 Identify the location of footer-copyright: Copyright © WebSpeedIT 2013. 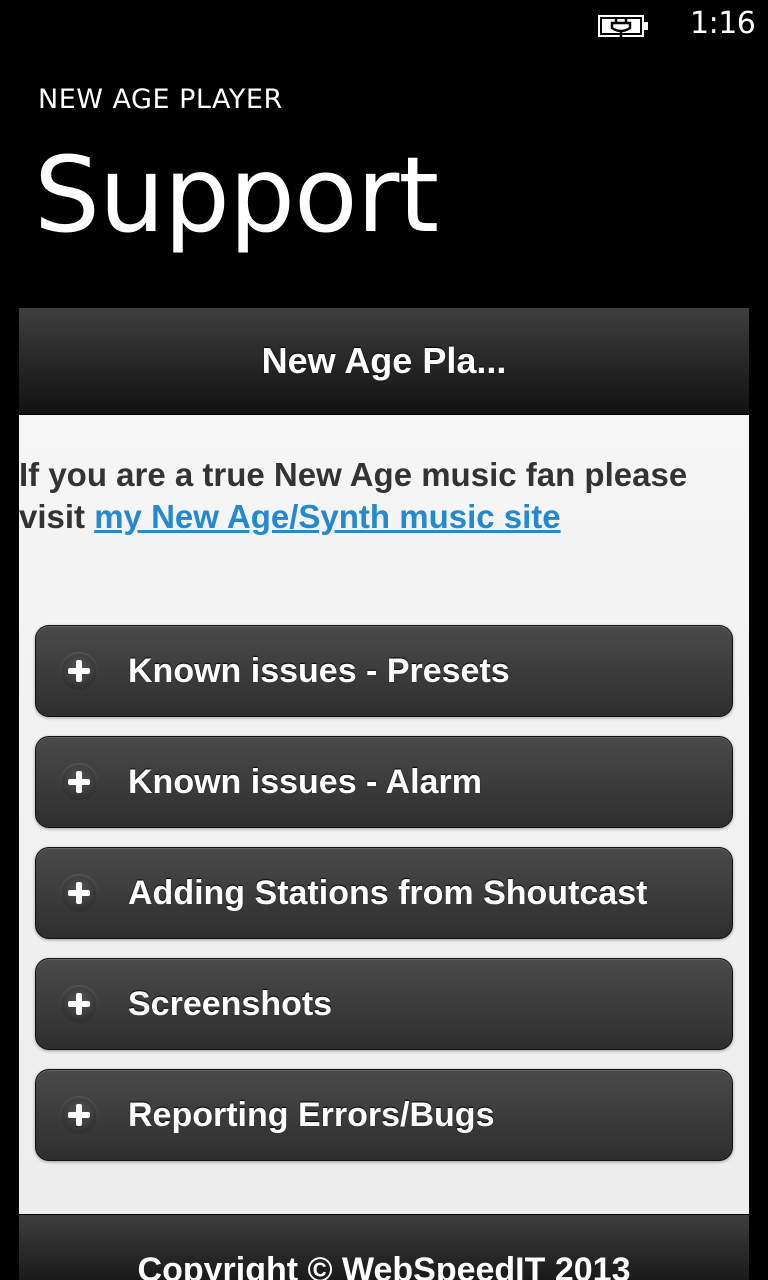
(384, 1265).